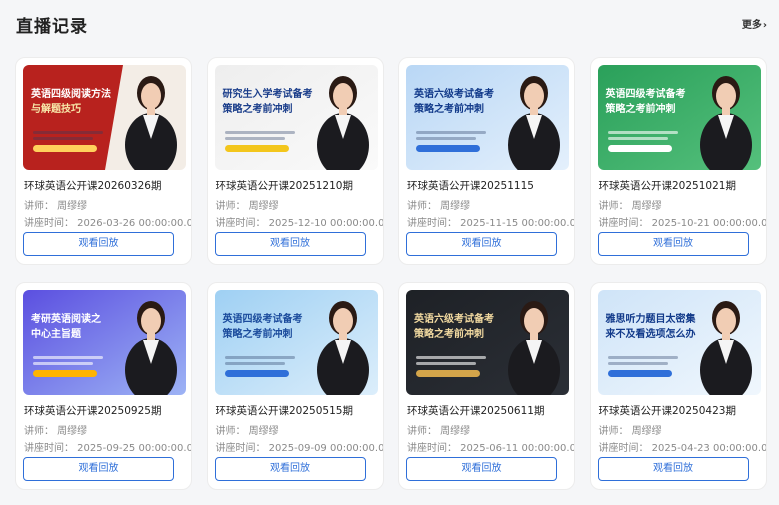 This screenshot has width=779, height=505. I want to click on lecture-time-text: 讲座时间： 2025-09-25 00:00:00.0, so click(108, 448).